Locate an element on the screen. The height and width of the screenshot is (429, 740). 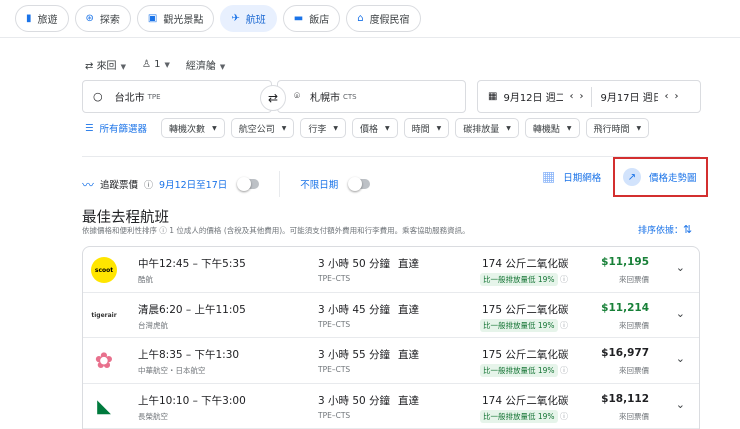
tab-explore: ⊛探索 is located at coordinates (103, 18).